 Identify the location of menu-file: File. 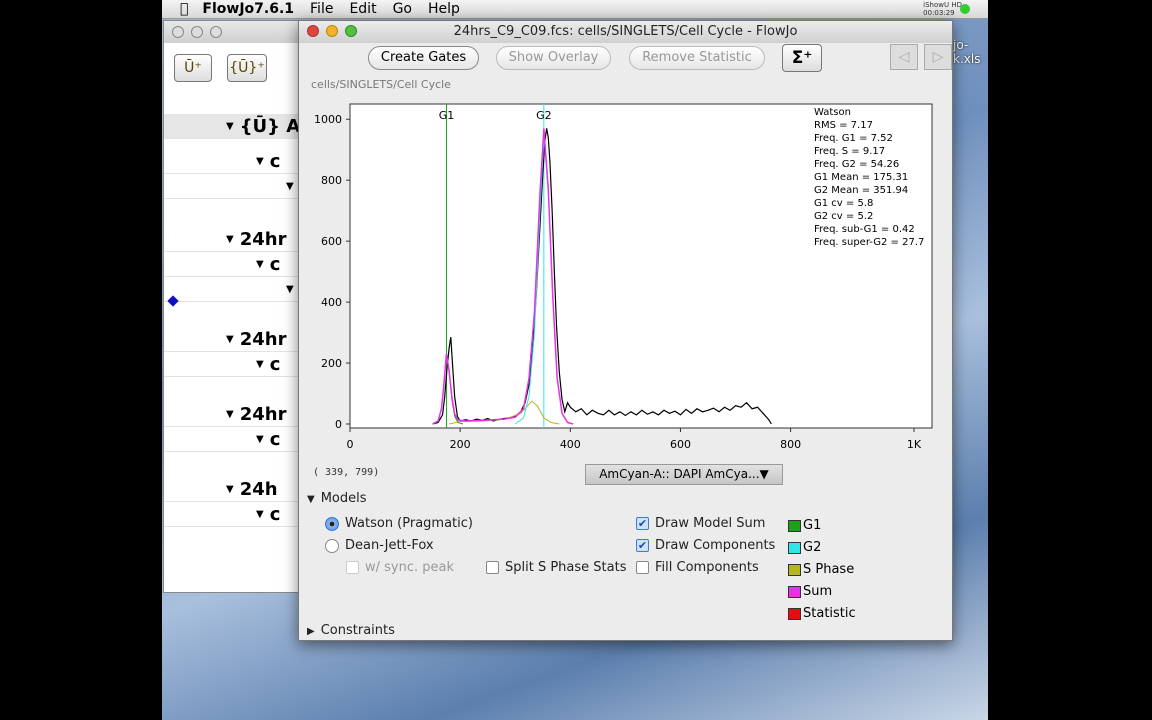
(321, 9).